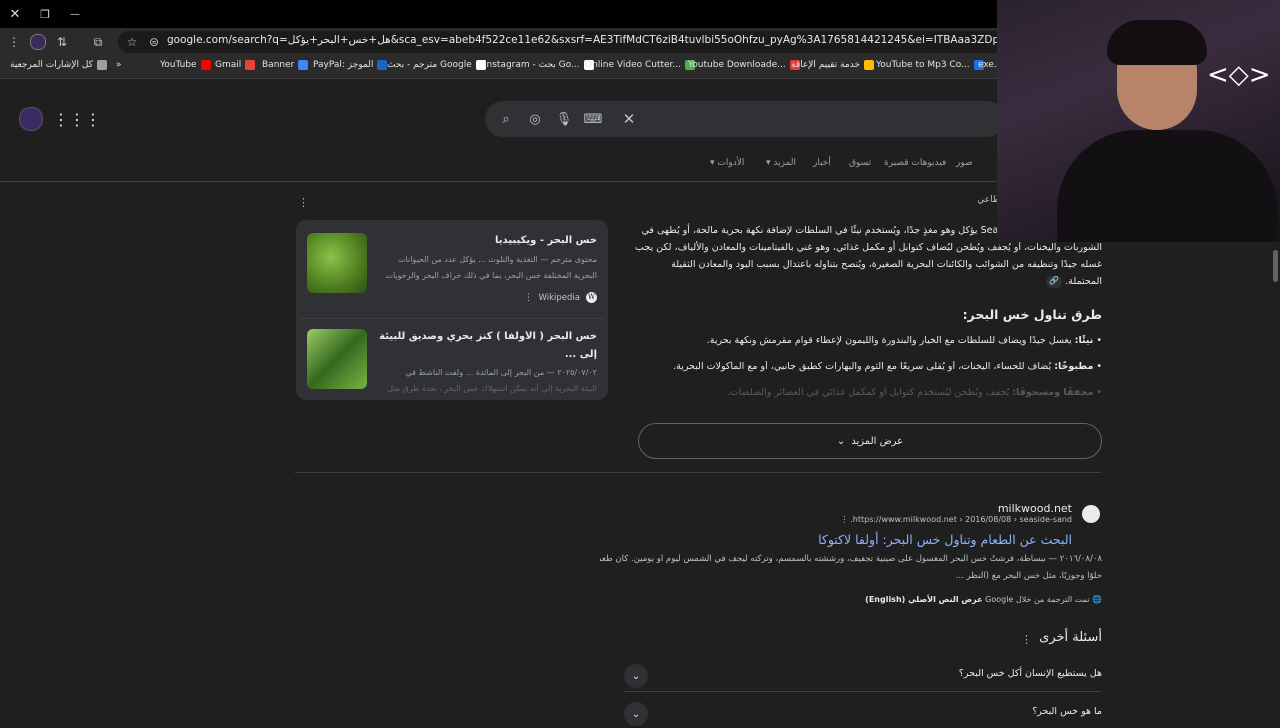  What do you see at coordinates (278, 65) in the screenshot?
I see `bookmark-label: Banner` at bounding box center [278, 65].